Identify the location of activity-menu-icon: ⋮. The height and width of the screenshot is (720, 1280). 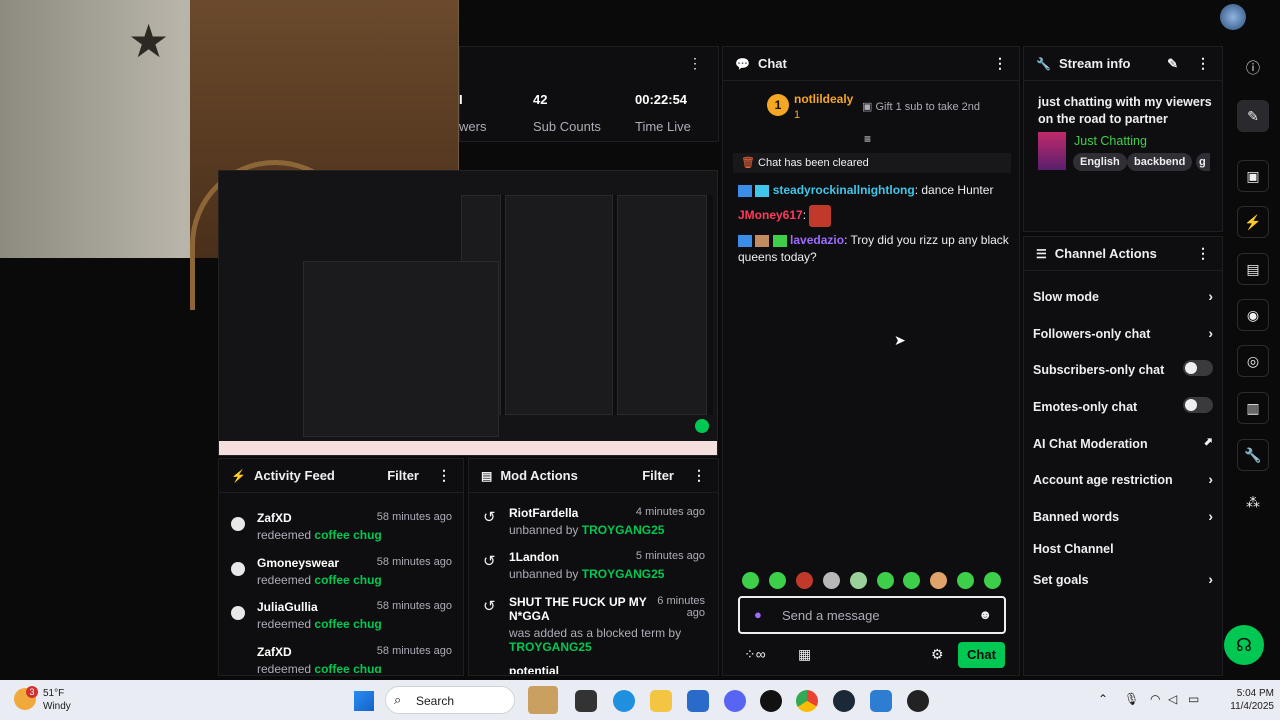
(444, 475).